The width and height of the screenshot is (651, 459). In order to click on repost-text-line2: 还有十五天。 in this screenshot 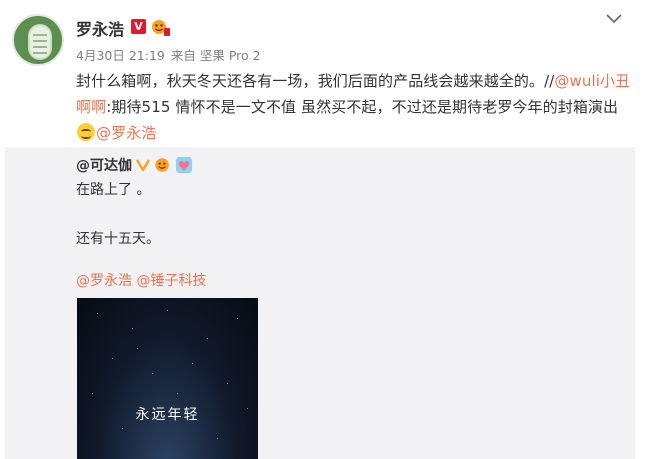, I will do `click(118, 239)`.